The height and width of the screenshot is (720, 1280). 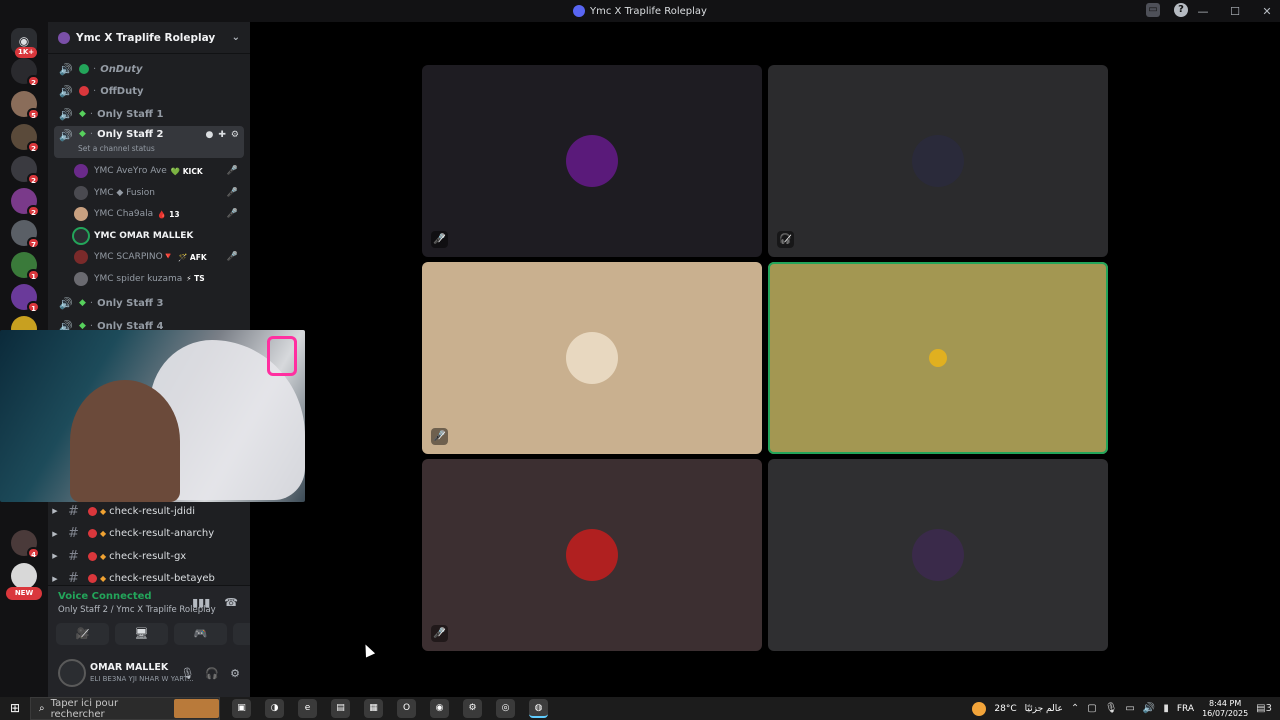 What do you see at coordinates (1075, 708) in the screenshot?
I see `chevron-up-icon: ⌃` at bounding box center [1075, 708].